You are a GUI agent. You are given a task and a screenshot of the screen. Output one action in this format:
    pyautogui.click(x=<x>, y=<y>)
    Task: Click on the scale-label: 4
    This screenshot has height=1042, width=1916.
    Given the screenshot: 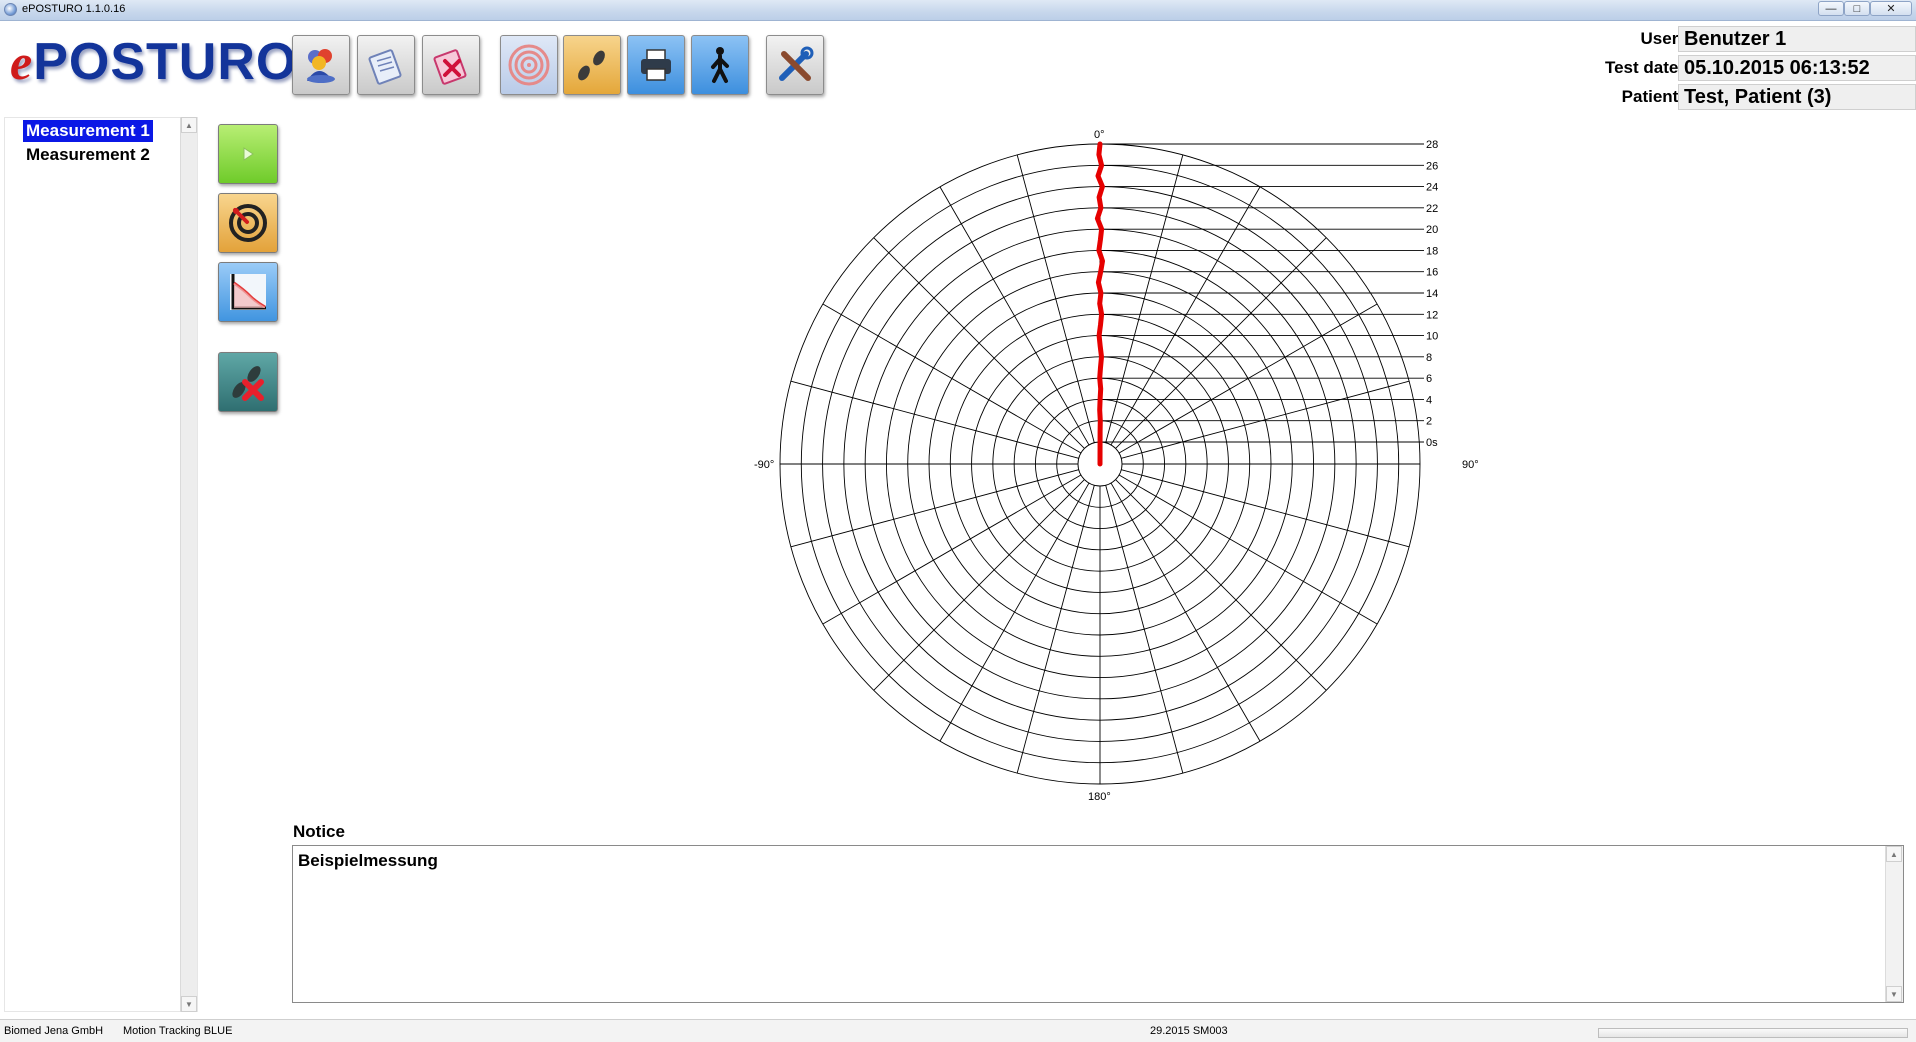 What is the action you would take?
    pyautogui.click(x=1429, y=400)
    